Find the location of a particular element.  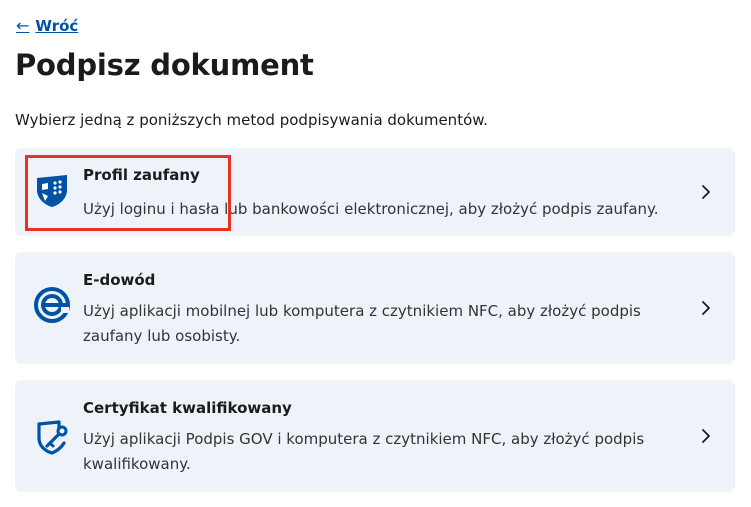

qualified-certificate-icon is located at coordinates (52, 437).